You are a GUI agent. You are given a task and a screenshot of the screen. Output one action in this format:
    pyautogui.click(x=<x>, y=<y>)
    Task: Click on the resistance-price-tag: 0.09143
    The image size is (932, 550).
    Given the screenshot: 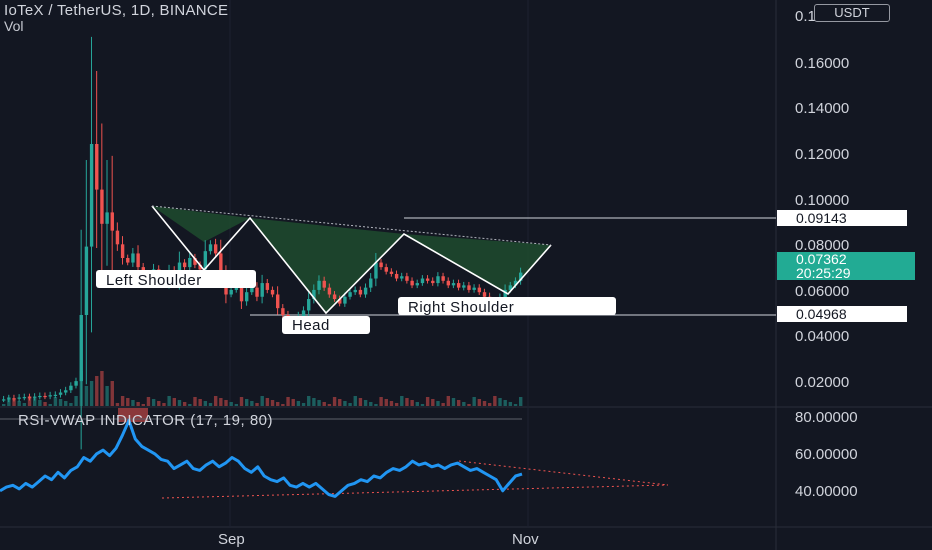 What is the action you would take?
    pyautogui.click(x=842, y=218)
    